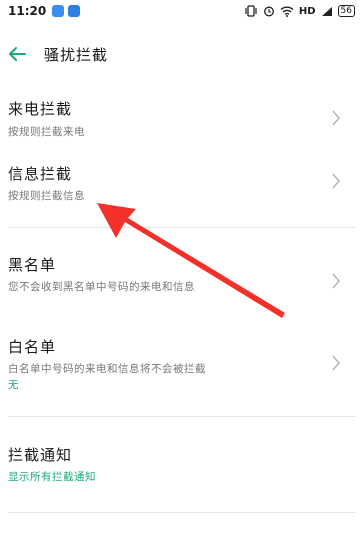 Image resolution: width=363 pixels, height=533 pixels. Describe the element at coordinates (40, 455) in the screenshot. I see `row-title: 拦截通知` at that location.